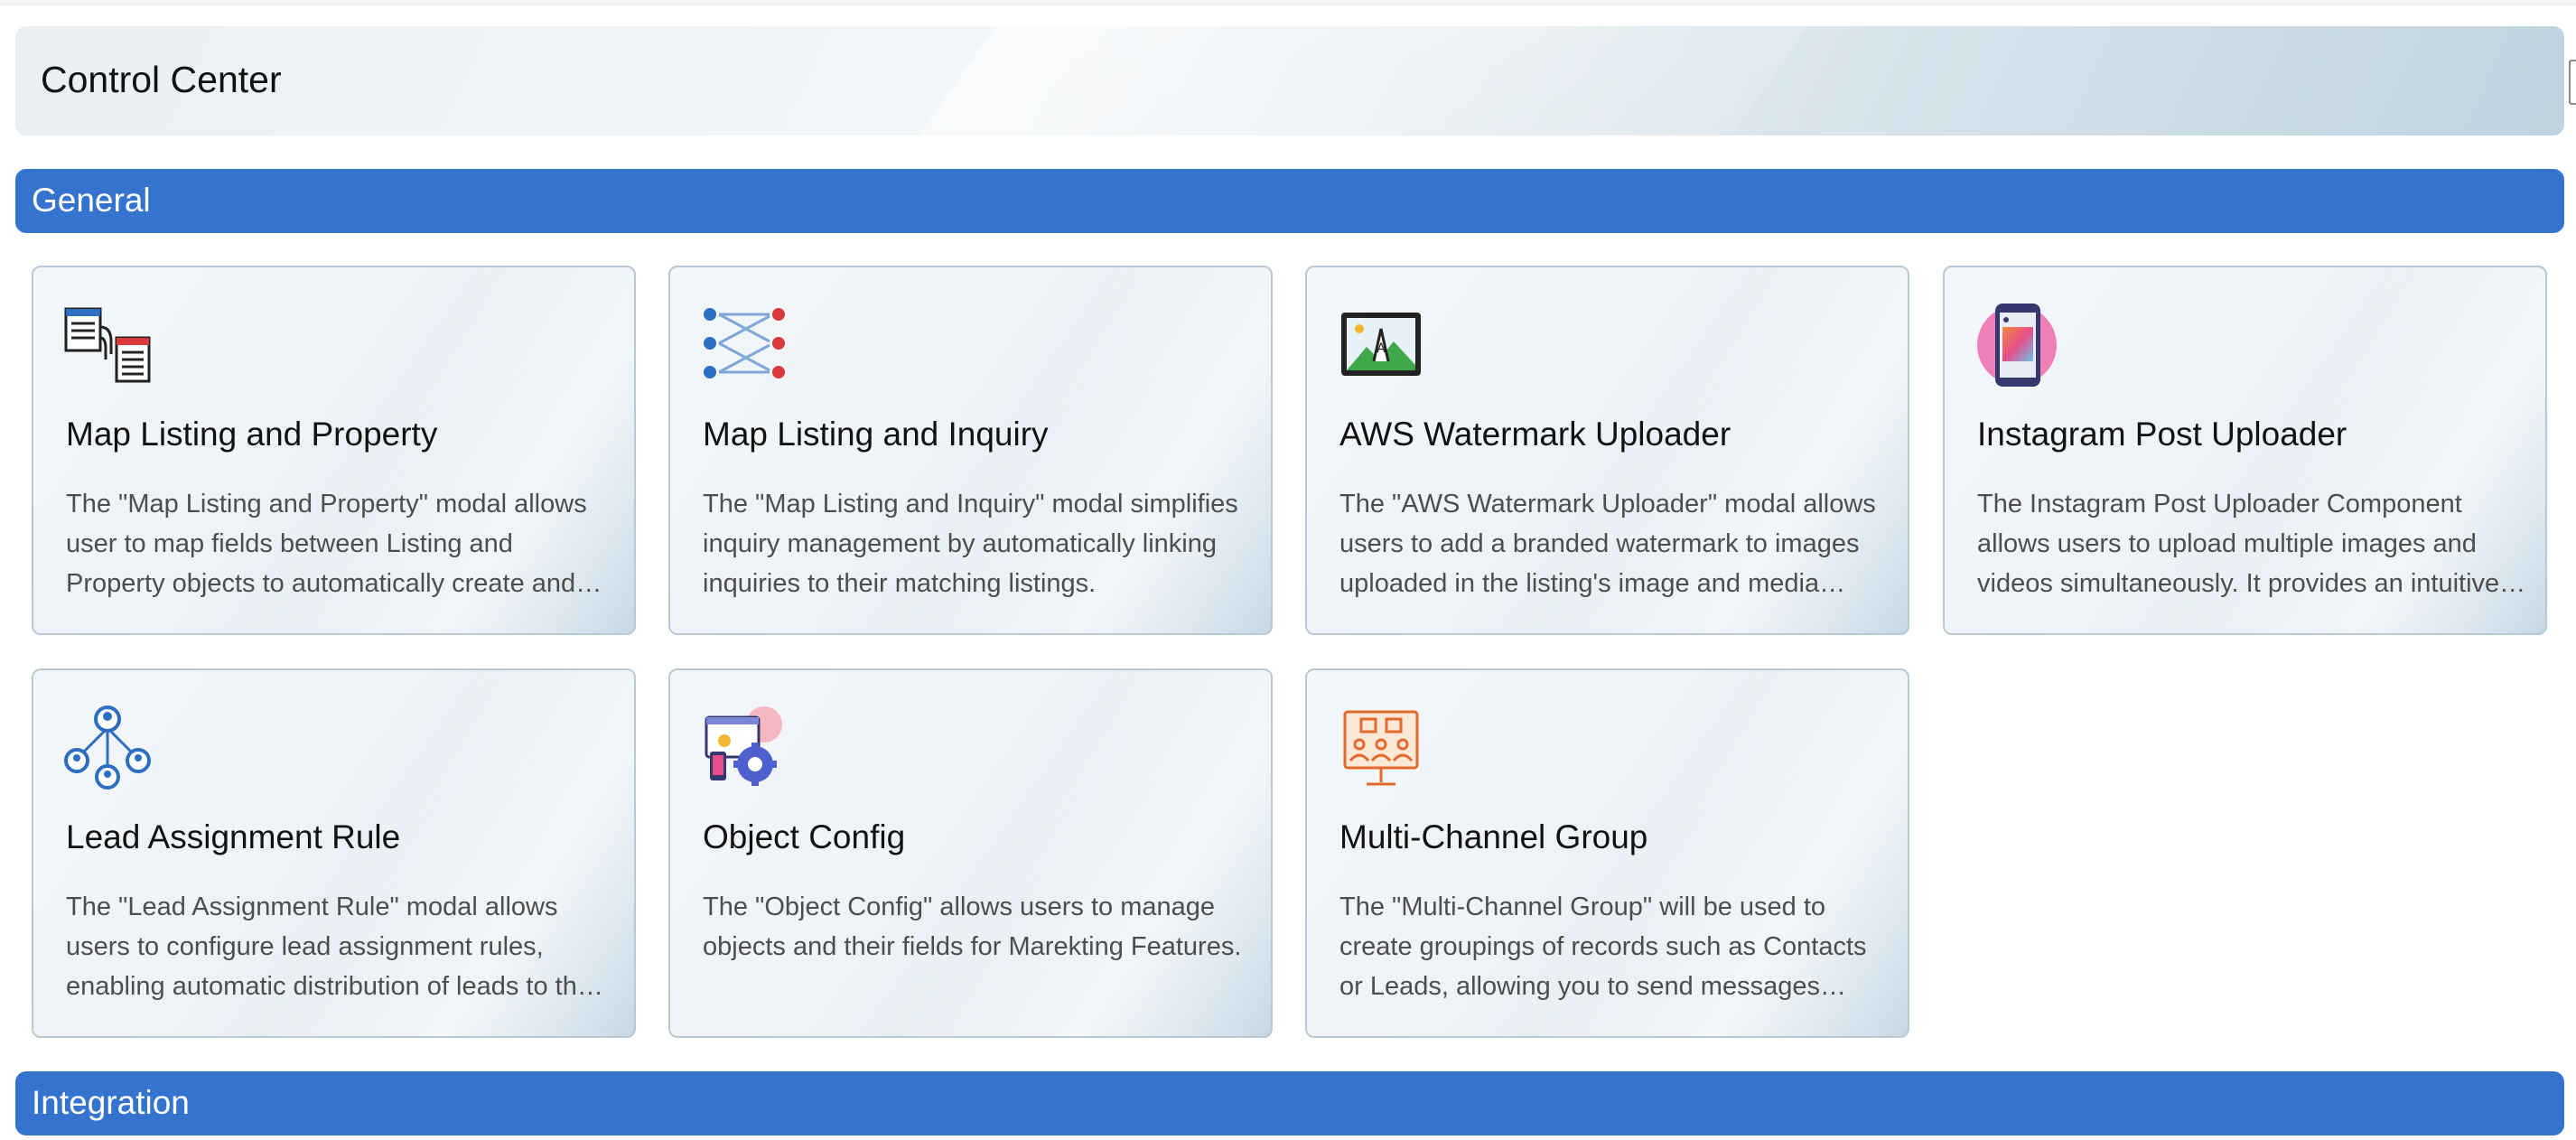 The height and width of the screenshot is (1140, 2576). What do you see at coordinates (1381, 748) in the screenshot?
I see `multi-channel-group-icon` at bounding box center [1381, 748].